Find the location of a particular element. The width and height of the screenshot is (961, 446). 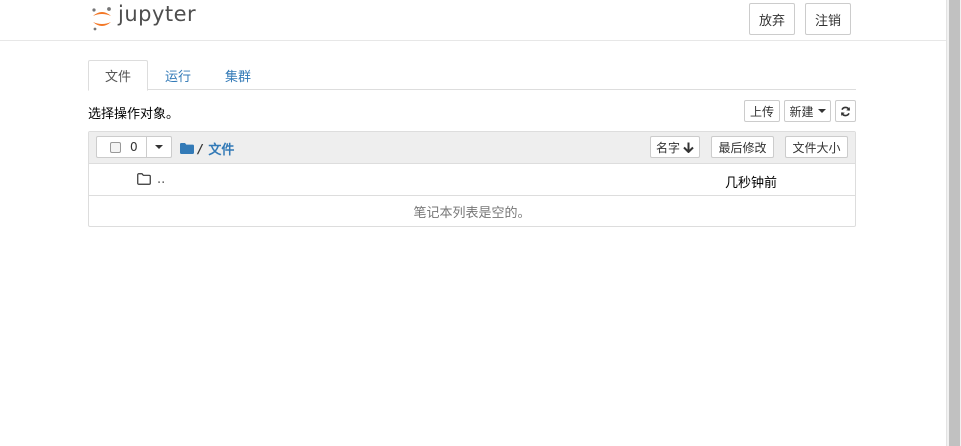

tab-clusters: 集群 is located at coordinates (238, 75).